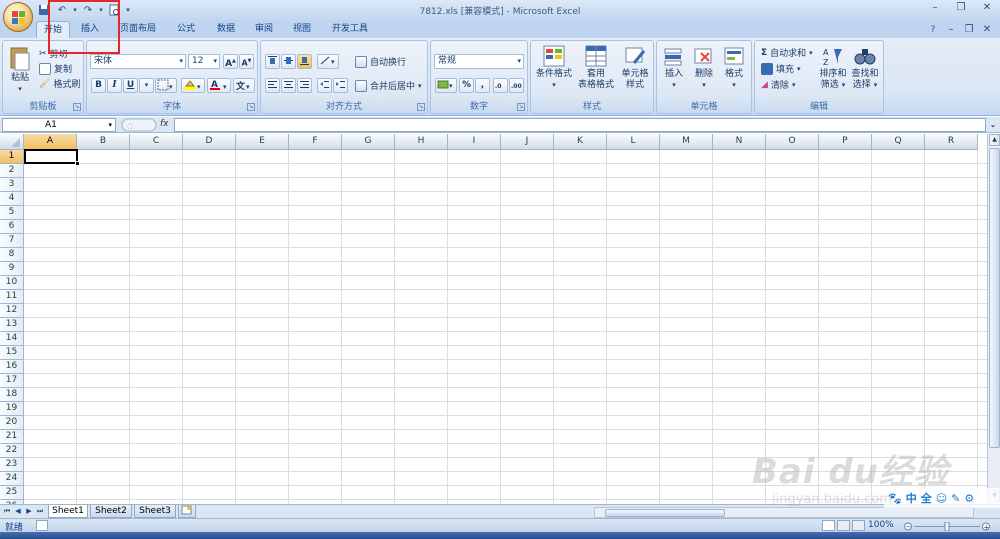 The width and height of the screenshot is (1000, 539). I want to click on tab-developer: 开发工具, so click(350, 29).